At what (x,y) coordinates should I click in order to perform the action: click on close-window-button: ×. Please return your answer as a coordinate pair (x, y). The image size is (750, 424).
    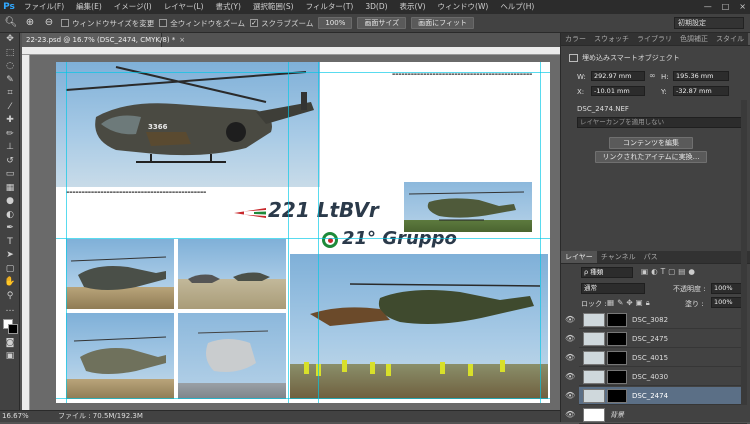
    Looking at the image, I should click on (742, 7).